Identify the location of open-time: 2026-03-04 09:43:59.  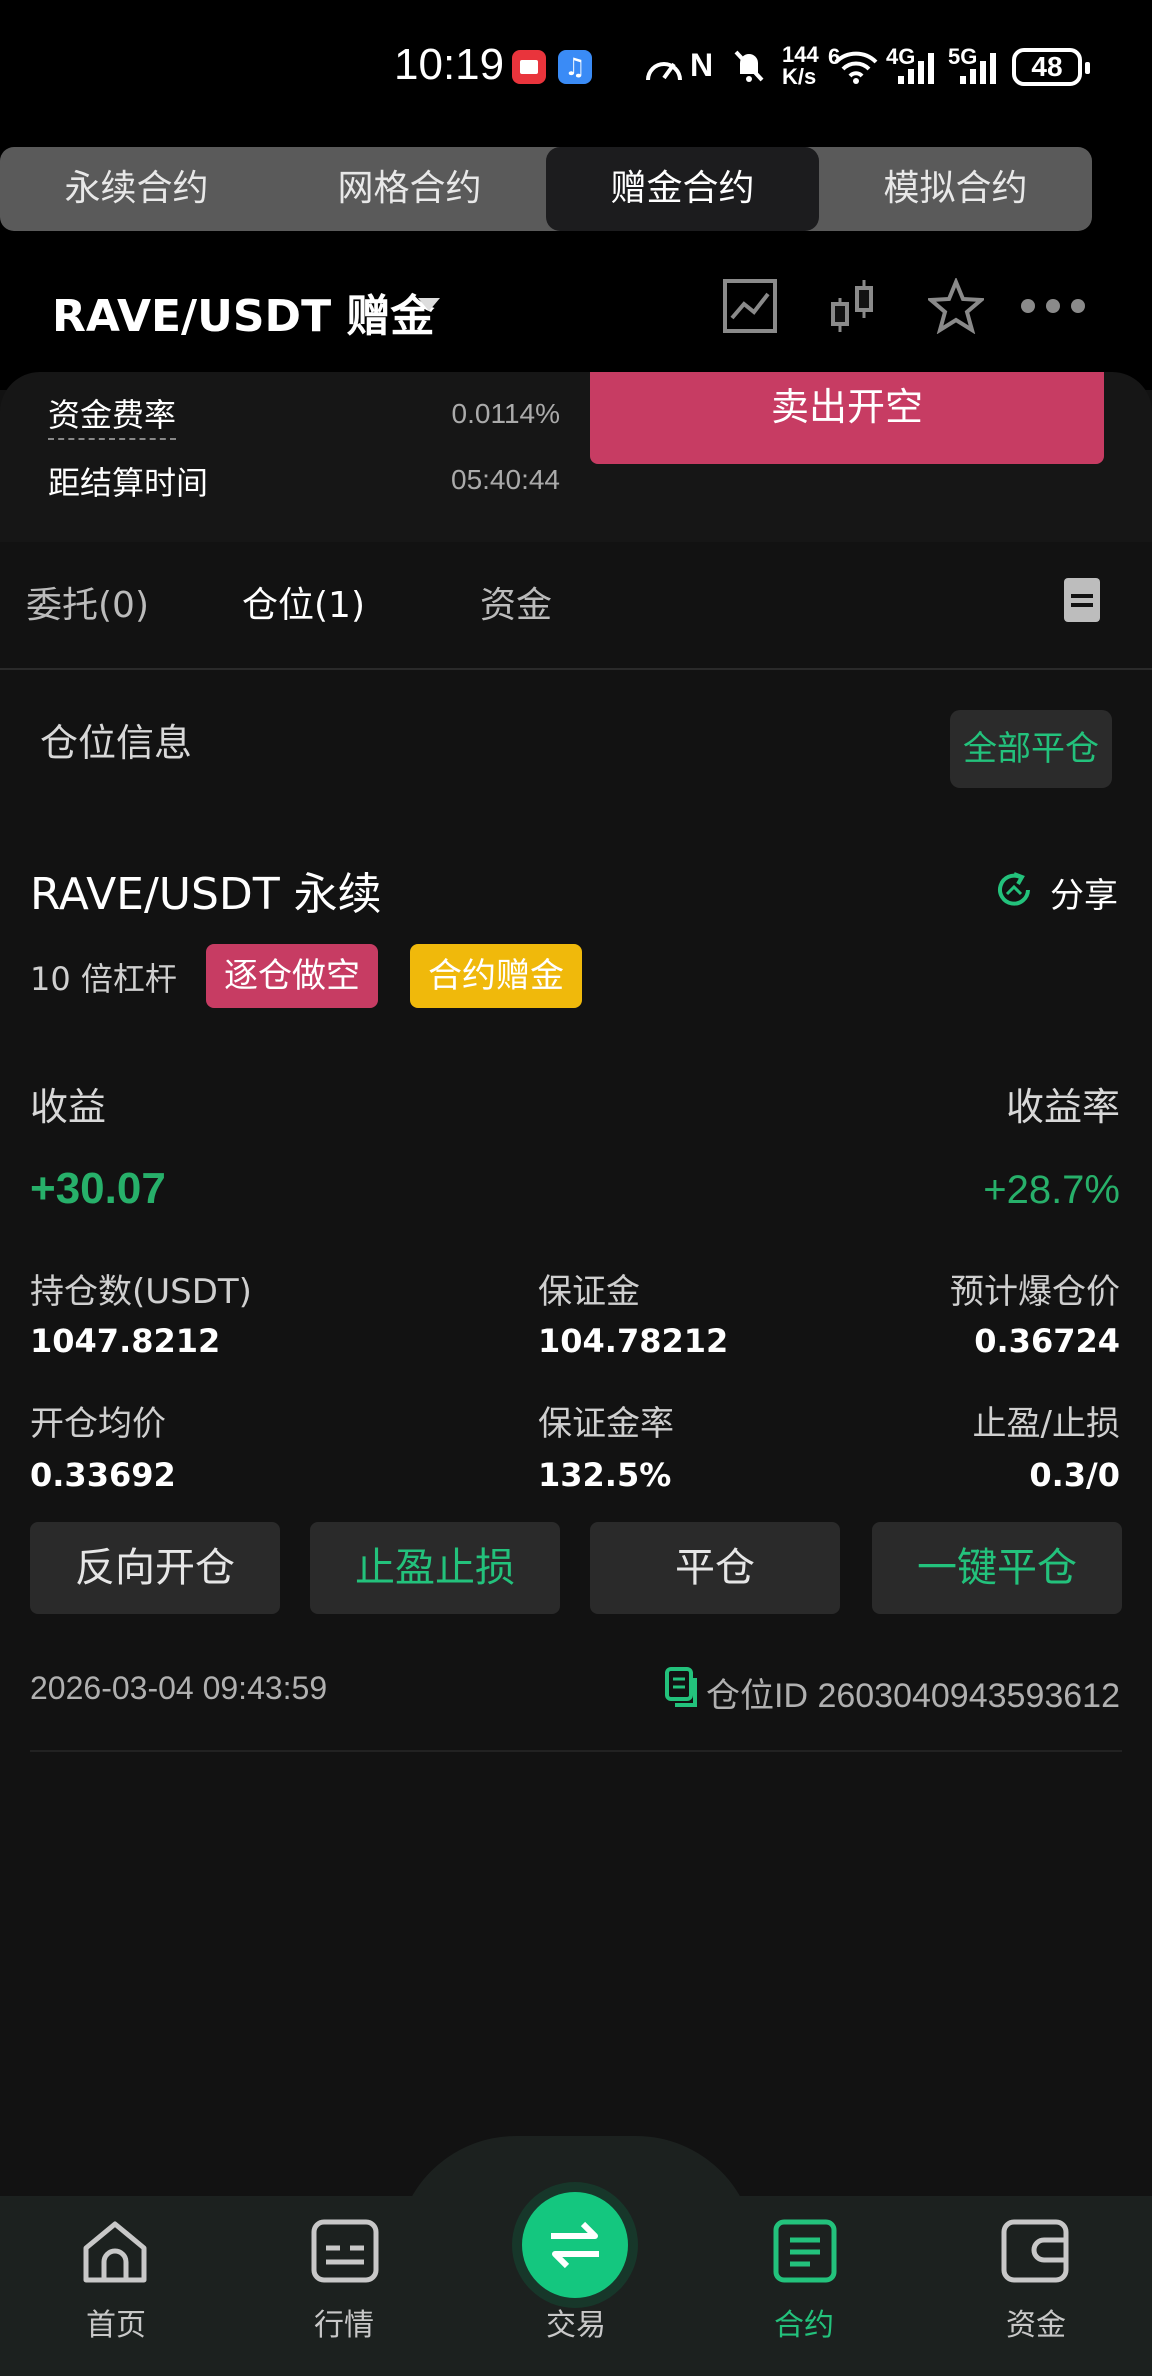
(179, 1688).